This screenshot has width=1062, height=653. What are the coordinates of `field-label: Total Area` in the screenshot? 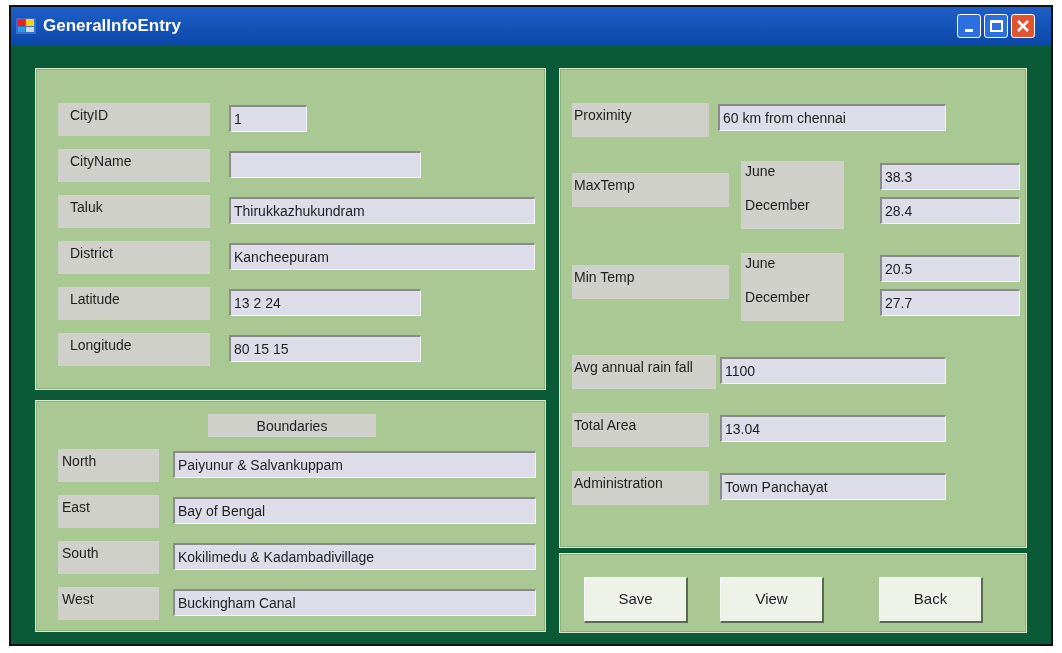 It's located at (641, 430).